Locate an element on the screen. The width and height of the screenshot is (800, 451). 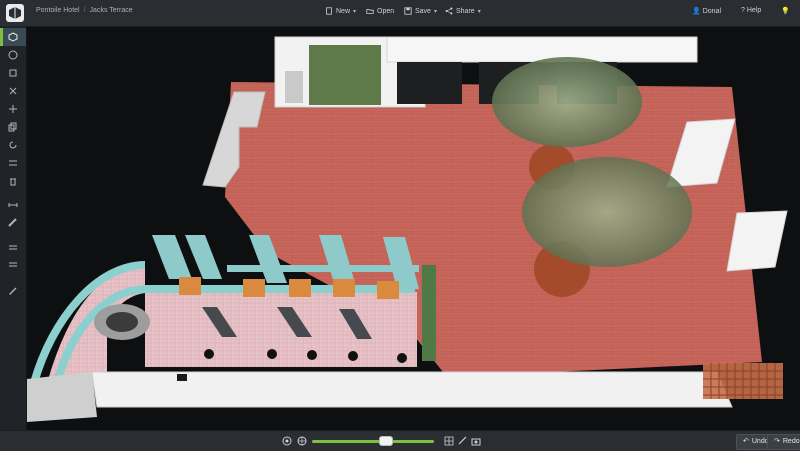
green-wall is located at coordinates (345, 75).